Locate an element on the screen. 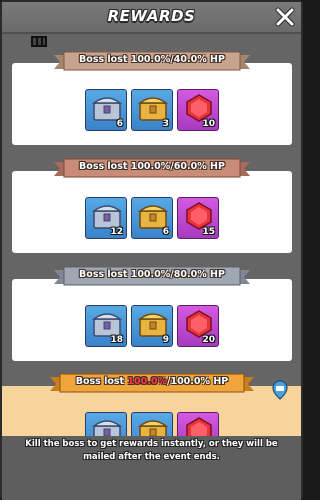 This screenshot has width=320, height=500. reward-qty: 18 is located at coordinates (116, 340).